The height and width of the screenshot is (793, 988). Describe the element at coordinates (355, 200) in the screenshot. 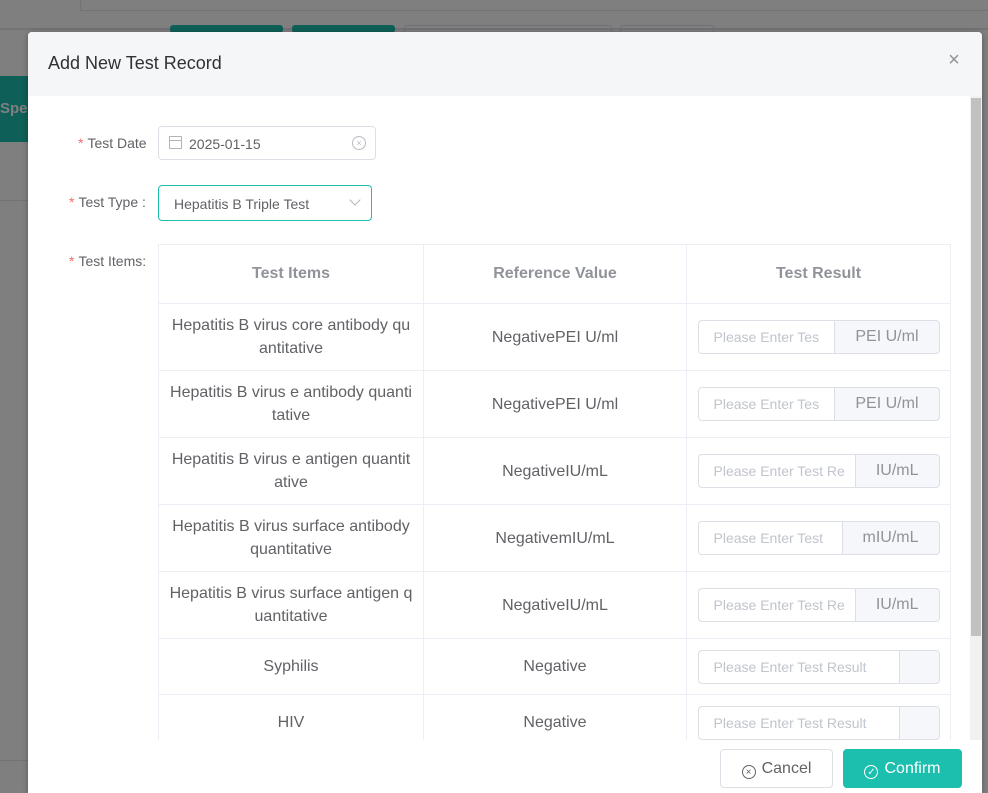

I see `chevron-down-icon` at that location.